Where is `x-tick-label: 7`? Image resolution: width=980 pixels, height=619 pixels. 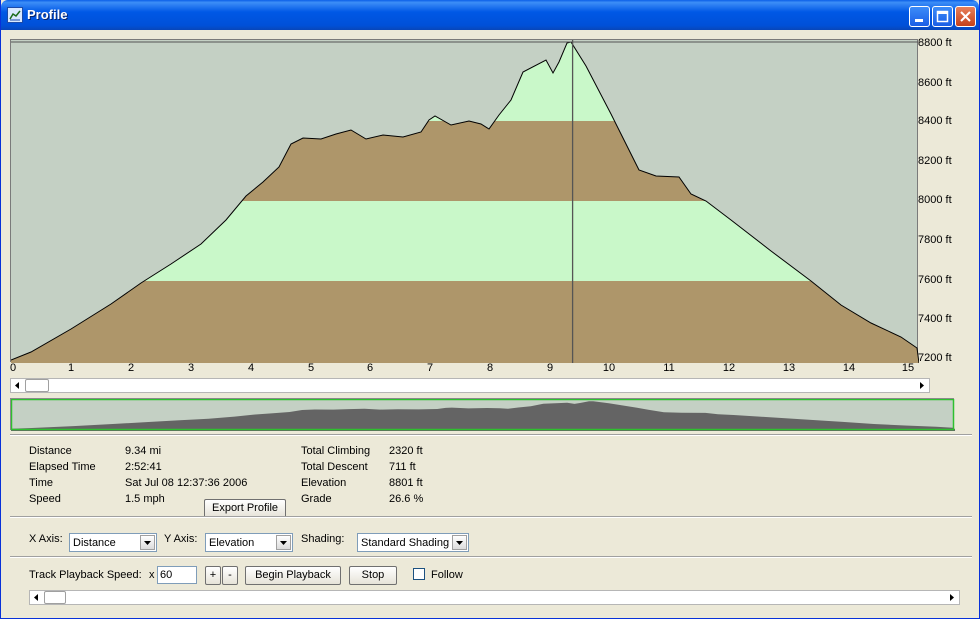 x-tick-label: 7 is located at coordinates (430, 368).